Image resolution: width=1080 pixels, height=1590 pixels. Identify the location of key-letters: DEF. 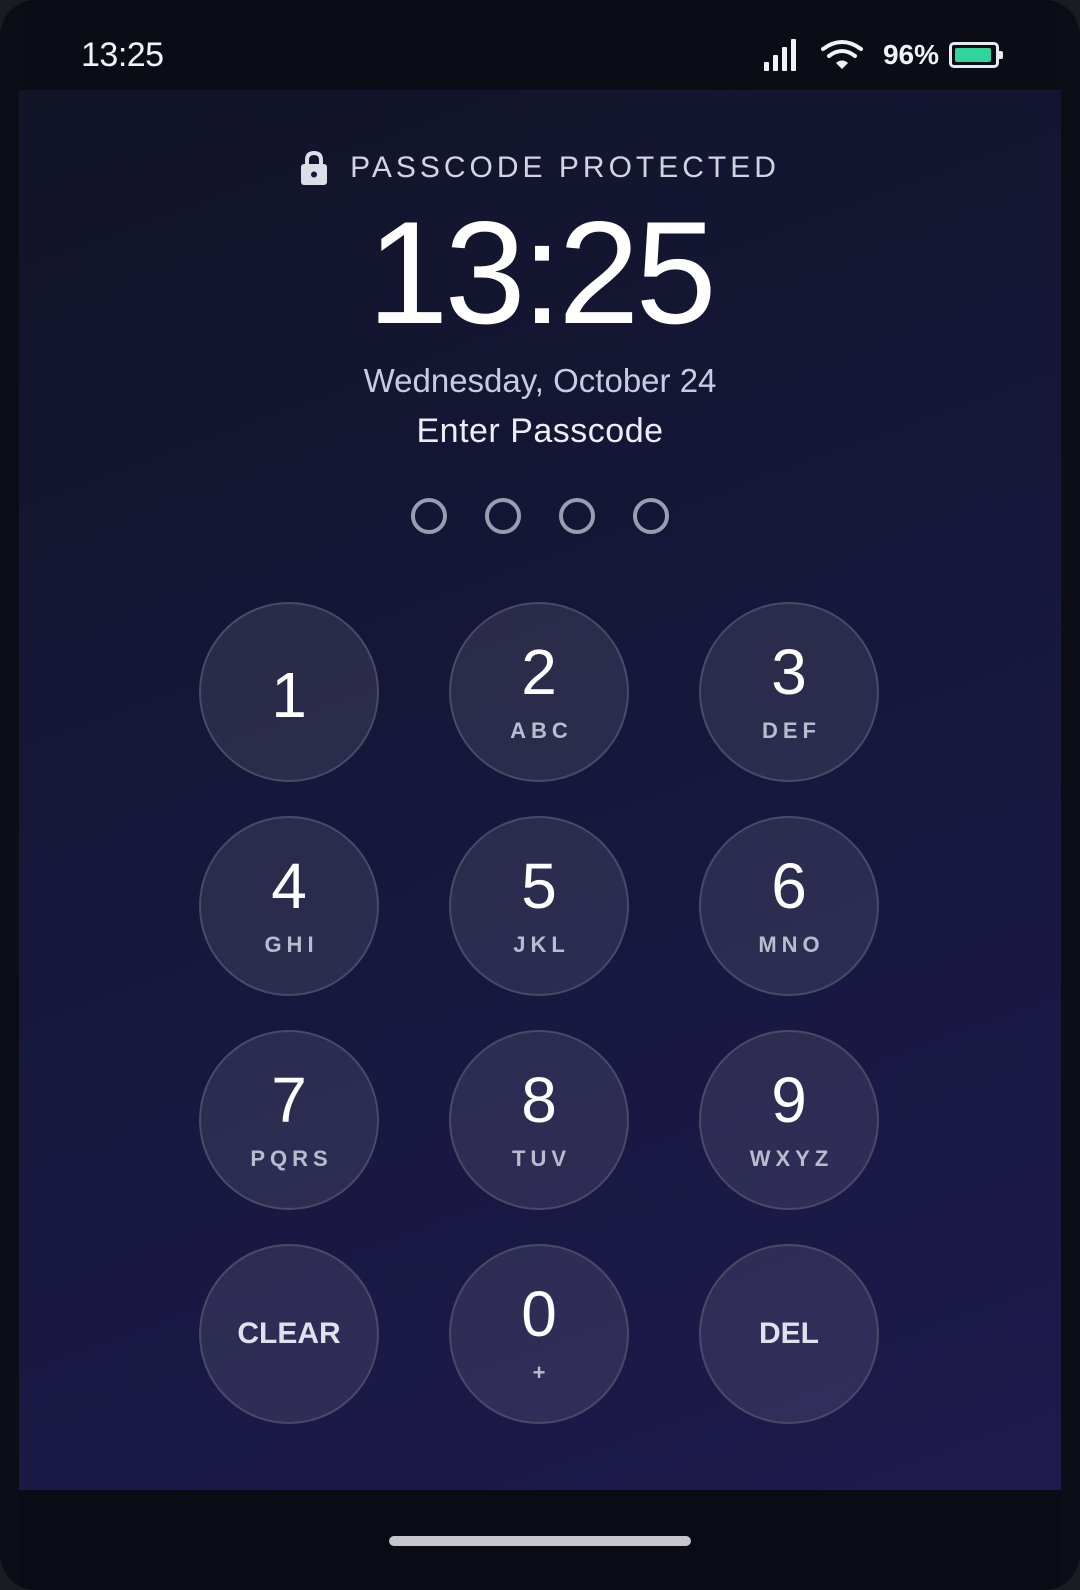
(791, 730).